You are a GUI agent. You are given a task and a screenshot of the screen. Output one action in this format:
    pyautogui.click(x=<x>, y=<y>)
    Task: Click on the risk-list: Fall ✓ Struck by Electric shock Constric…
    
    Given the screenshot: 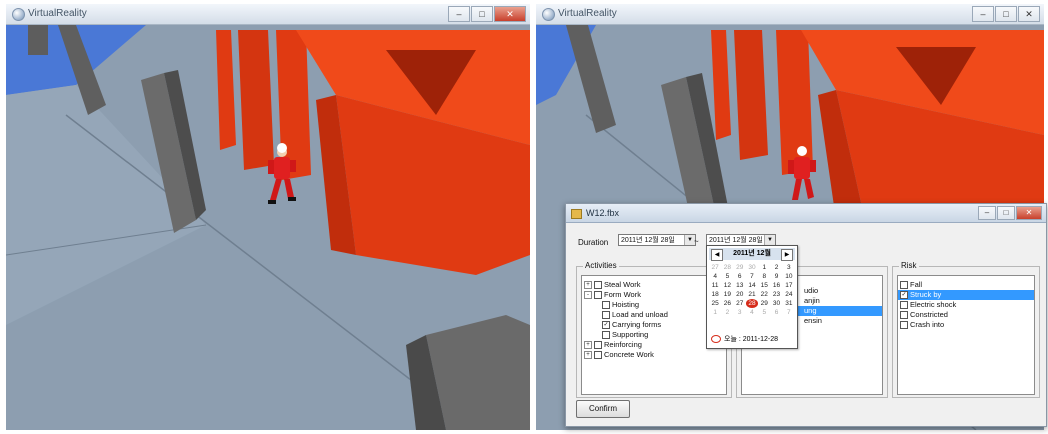 What is the action you would take?
    pyautogui.click(x=966, y=335)
    